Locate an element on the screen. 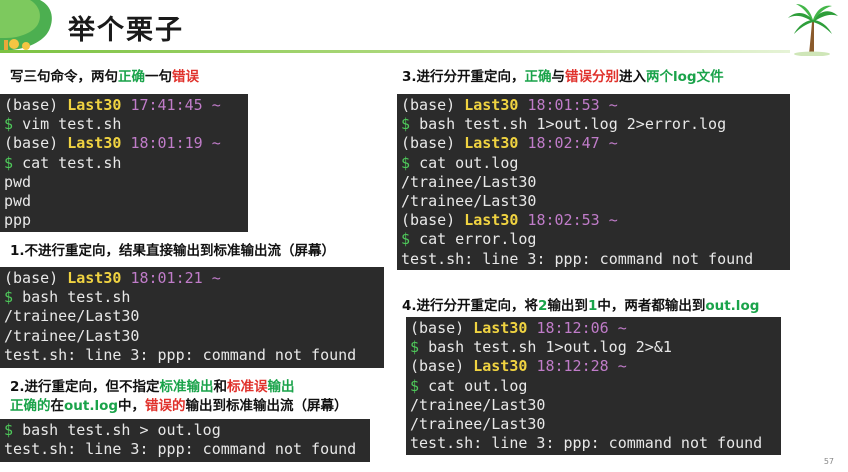 This screenshot has height=472, width=848. terminal-line: $ bash test.sh > out.log is located at coordinates (185, 430).